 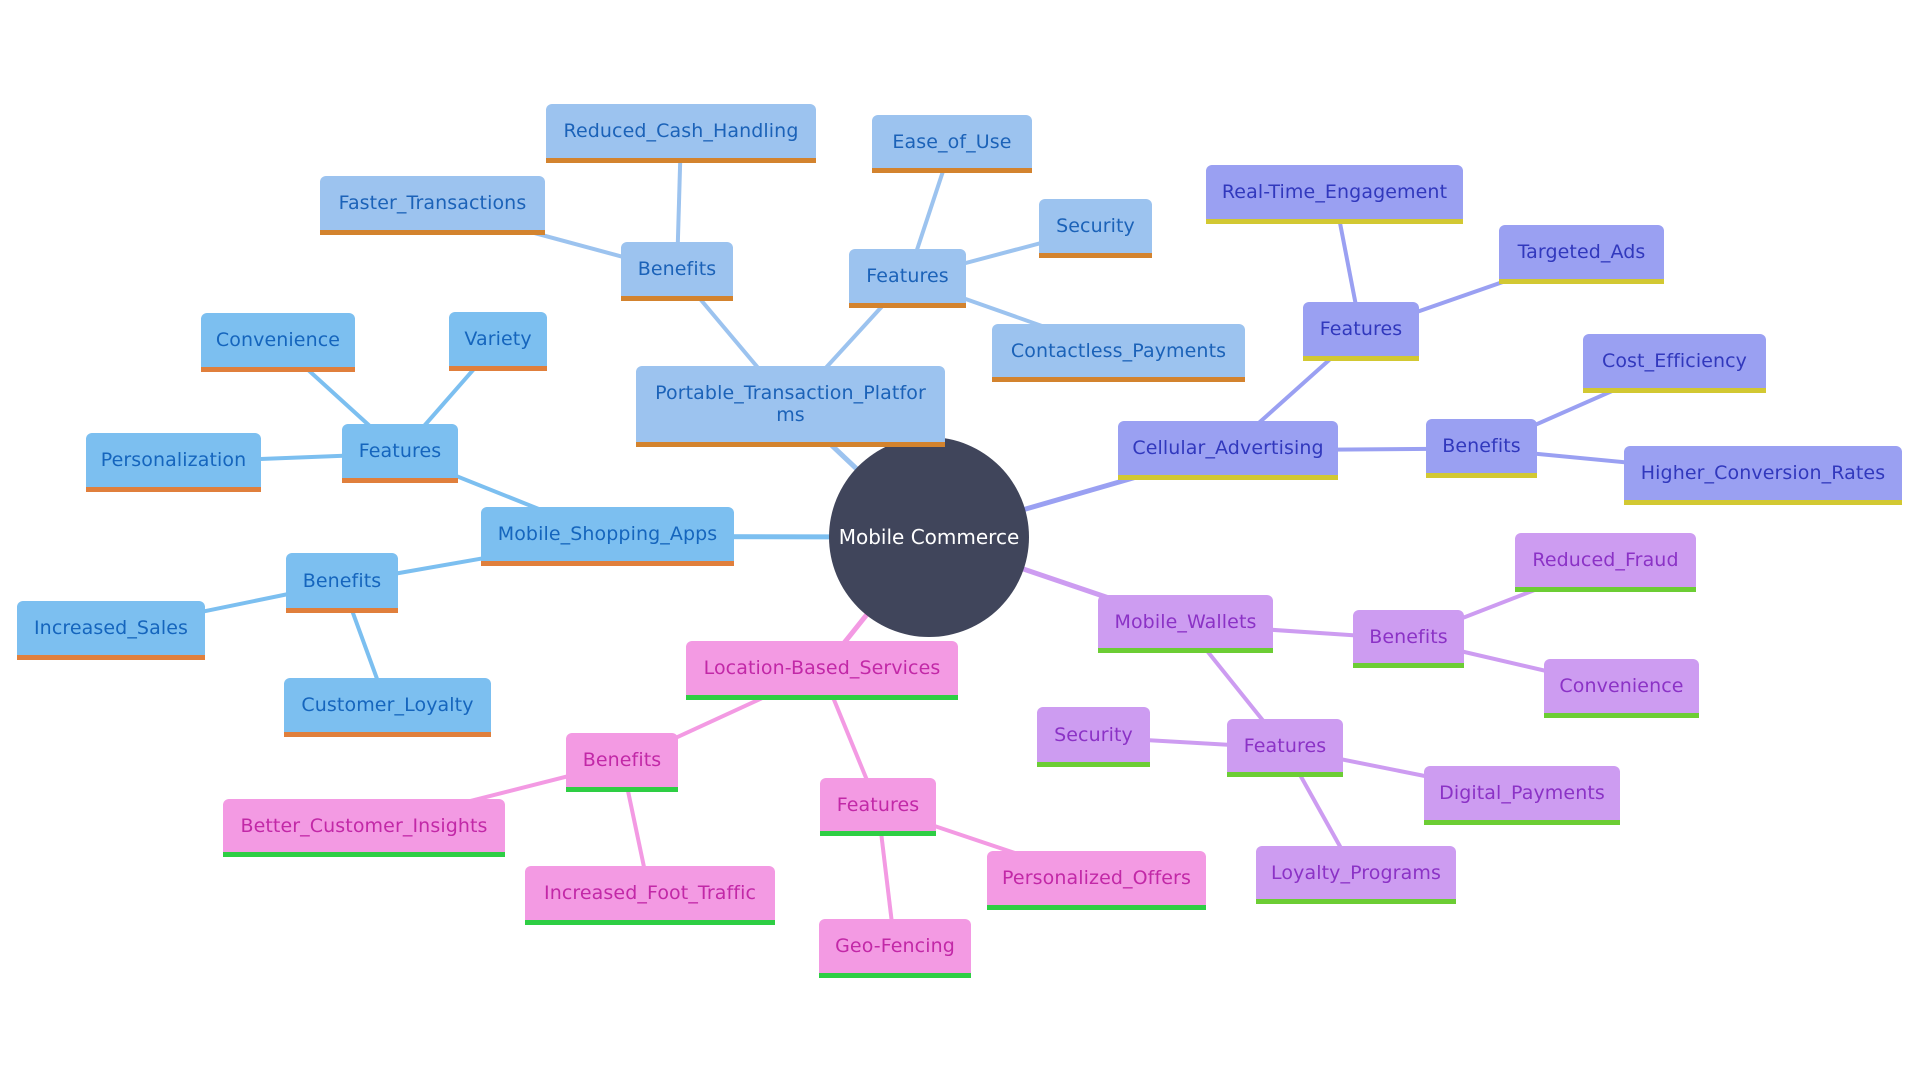 I want to click on node-label: Cost_Efficiency, so click(x=1674, y=361).